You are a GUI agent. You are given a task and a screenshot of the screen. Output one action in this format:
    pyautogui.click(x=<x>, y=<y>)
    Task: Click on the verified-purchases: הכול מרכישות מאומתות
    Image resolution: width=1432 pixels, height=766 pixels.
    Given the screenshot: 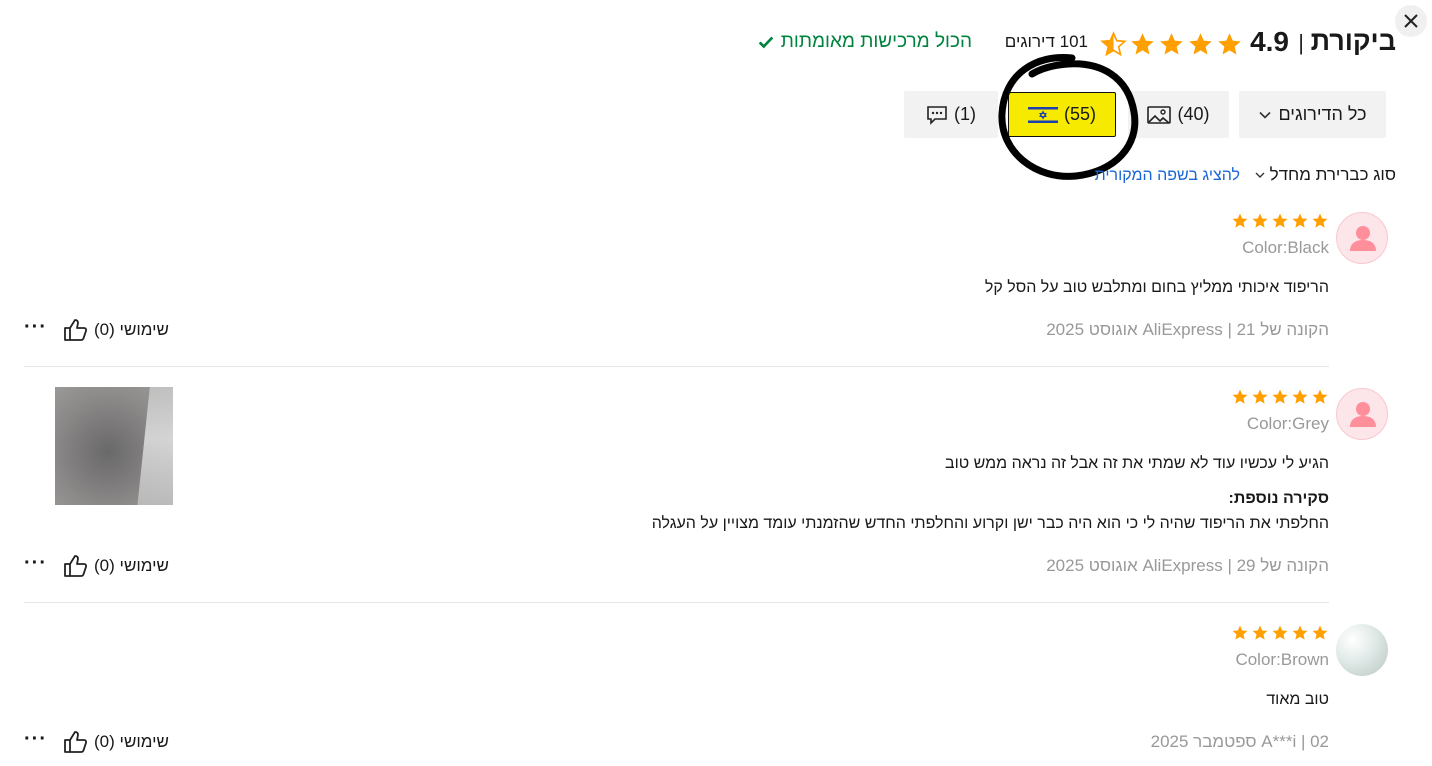 What is the action you would take?
    pyautogui.click(x=864, y=42)
    